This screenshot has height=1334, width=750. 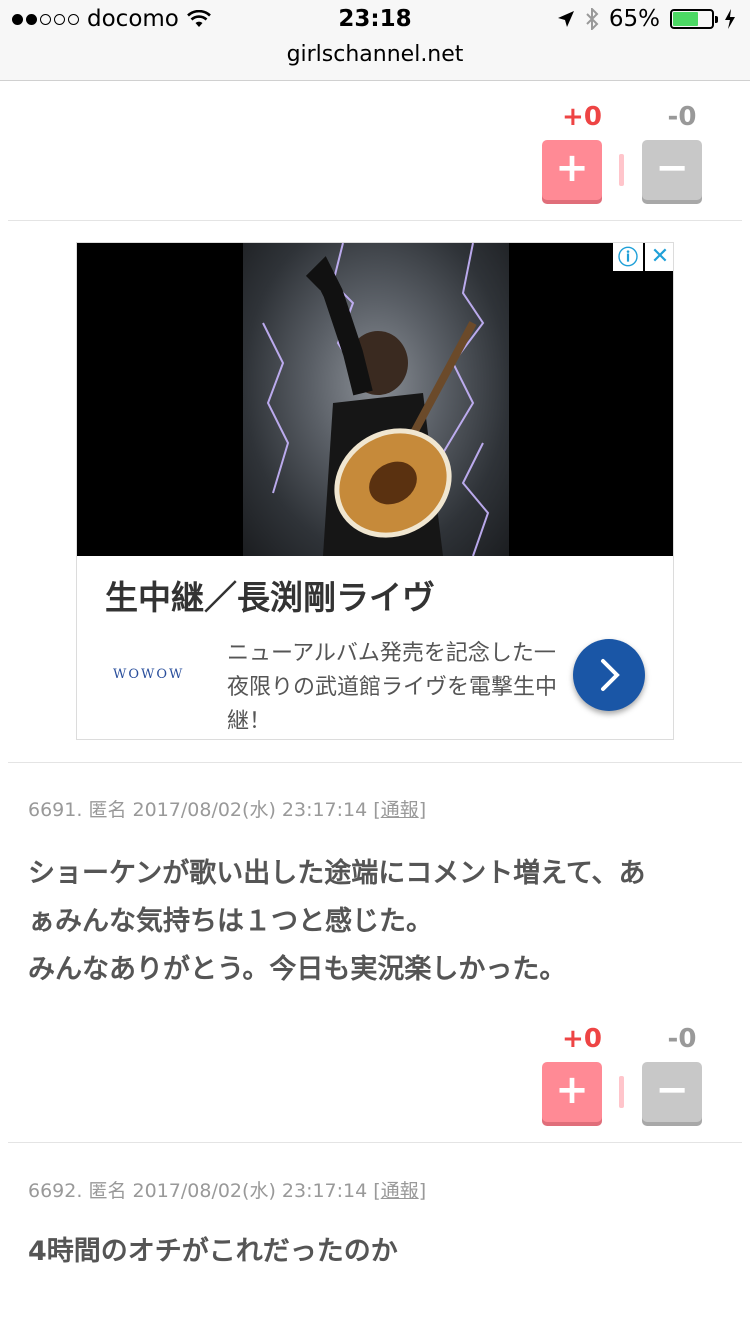 I want to click on ad-title: 生中継／長渕剛ライヴ, so click(x=270, y=595).